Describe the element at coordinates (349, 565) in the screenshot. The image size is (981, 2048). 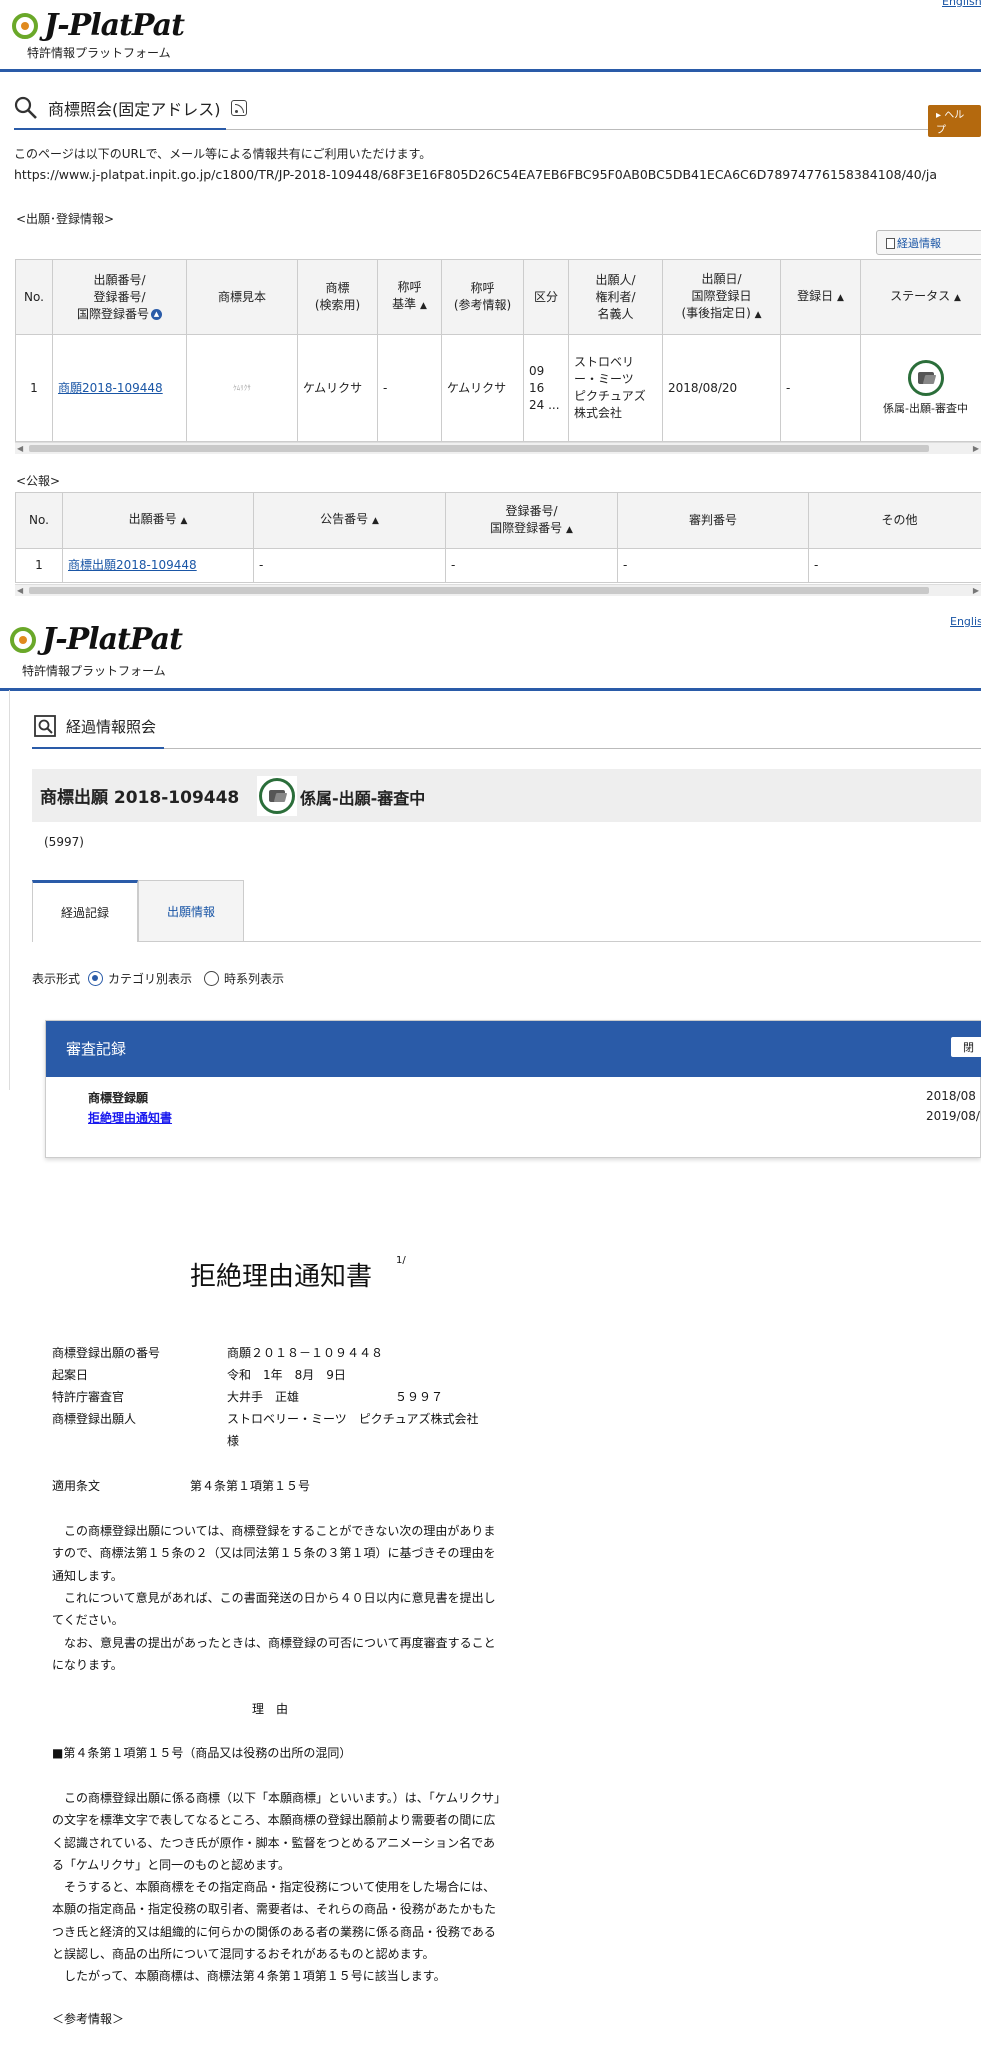
I see `pub-number: -` at that location.